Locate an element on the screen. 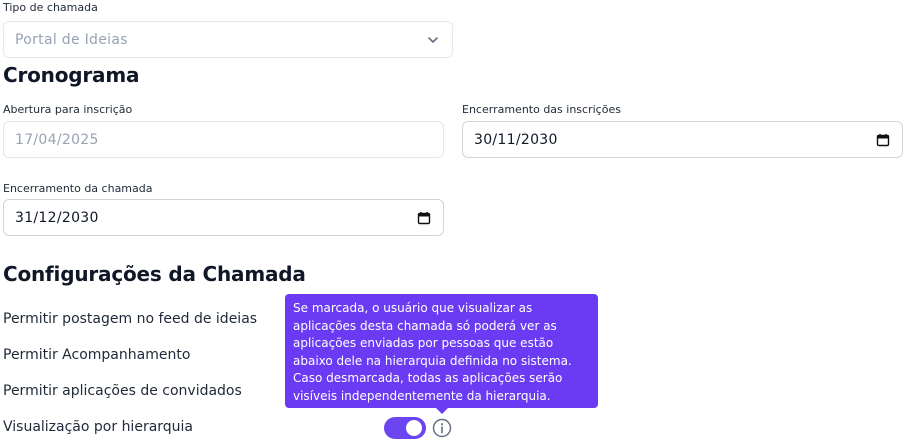 Image resolution: width=909 pixels, height=442 pixels. abertura-date-input: 17/04/2025 is located at coordinates (223, 139).